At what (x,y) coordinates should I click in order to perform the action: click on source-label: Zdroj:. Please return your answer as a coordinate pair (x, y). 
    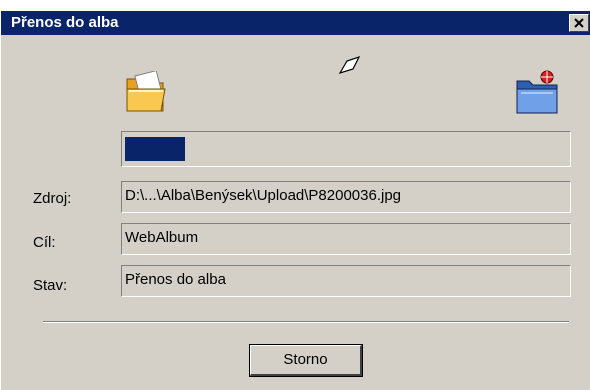
    Looking at the image, I should click on (52, 198).